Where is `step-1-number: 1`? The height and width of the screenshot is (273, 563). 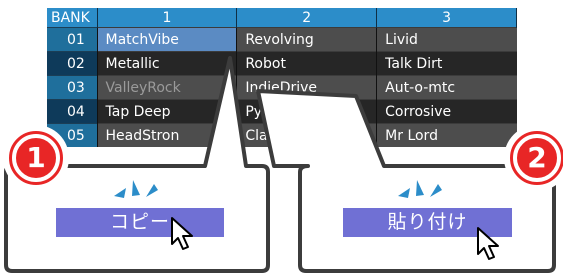
step-1-number: 1 is located at coordinates (36, 158).